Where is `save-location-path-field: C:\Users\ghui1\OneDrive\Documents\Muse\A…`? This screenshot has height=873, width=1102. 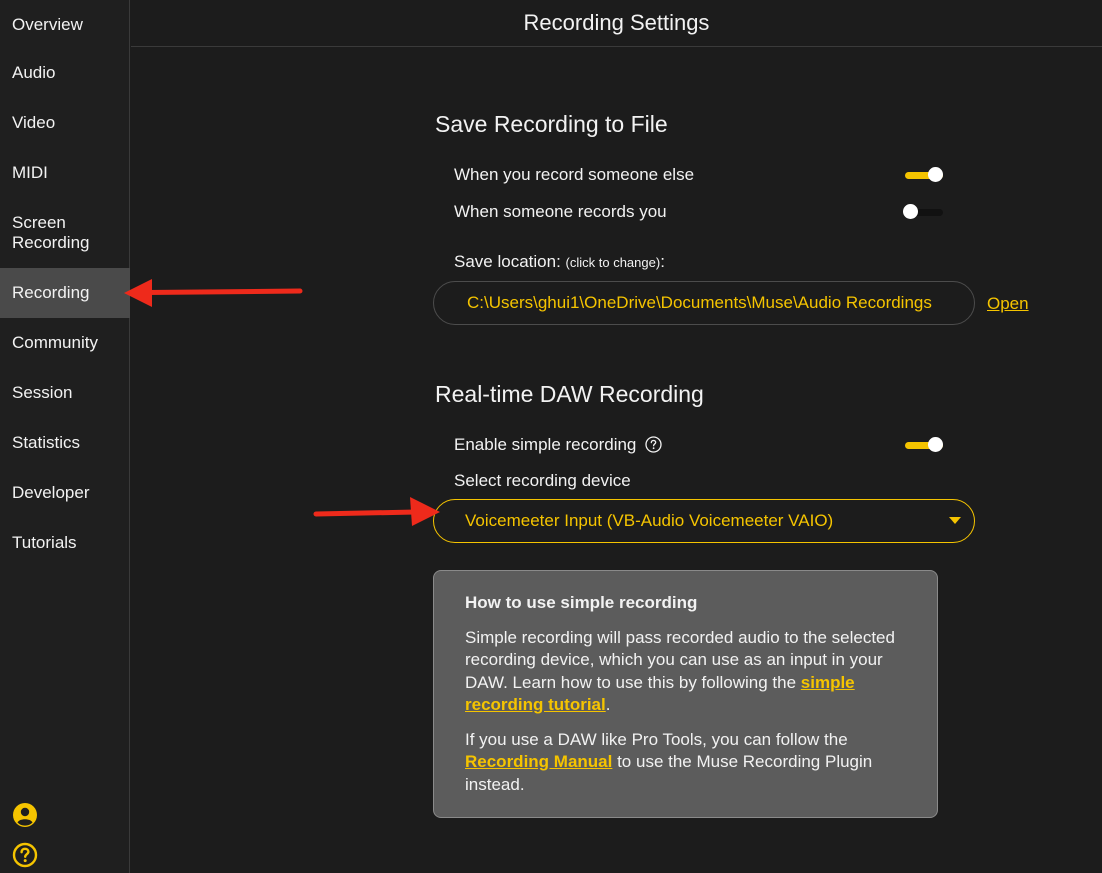 save-location-path-field: C:\Users\ghui1\OneDrive\Documents\Muse\A… is located at coordinates (704, 303).